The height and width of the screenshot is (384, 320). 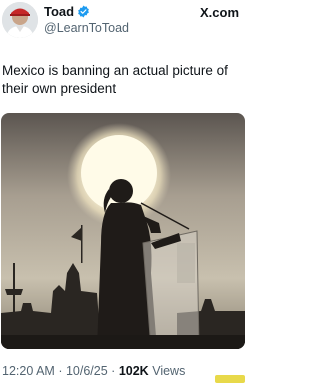 I want to click on site-label: X.com, so click(x=219, y=12).